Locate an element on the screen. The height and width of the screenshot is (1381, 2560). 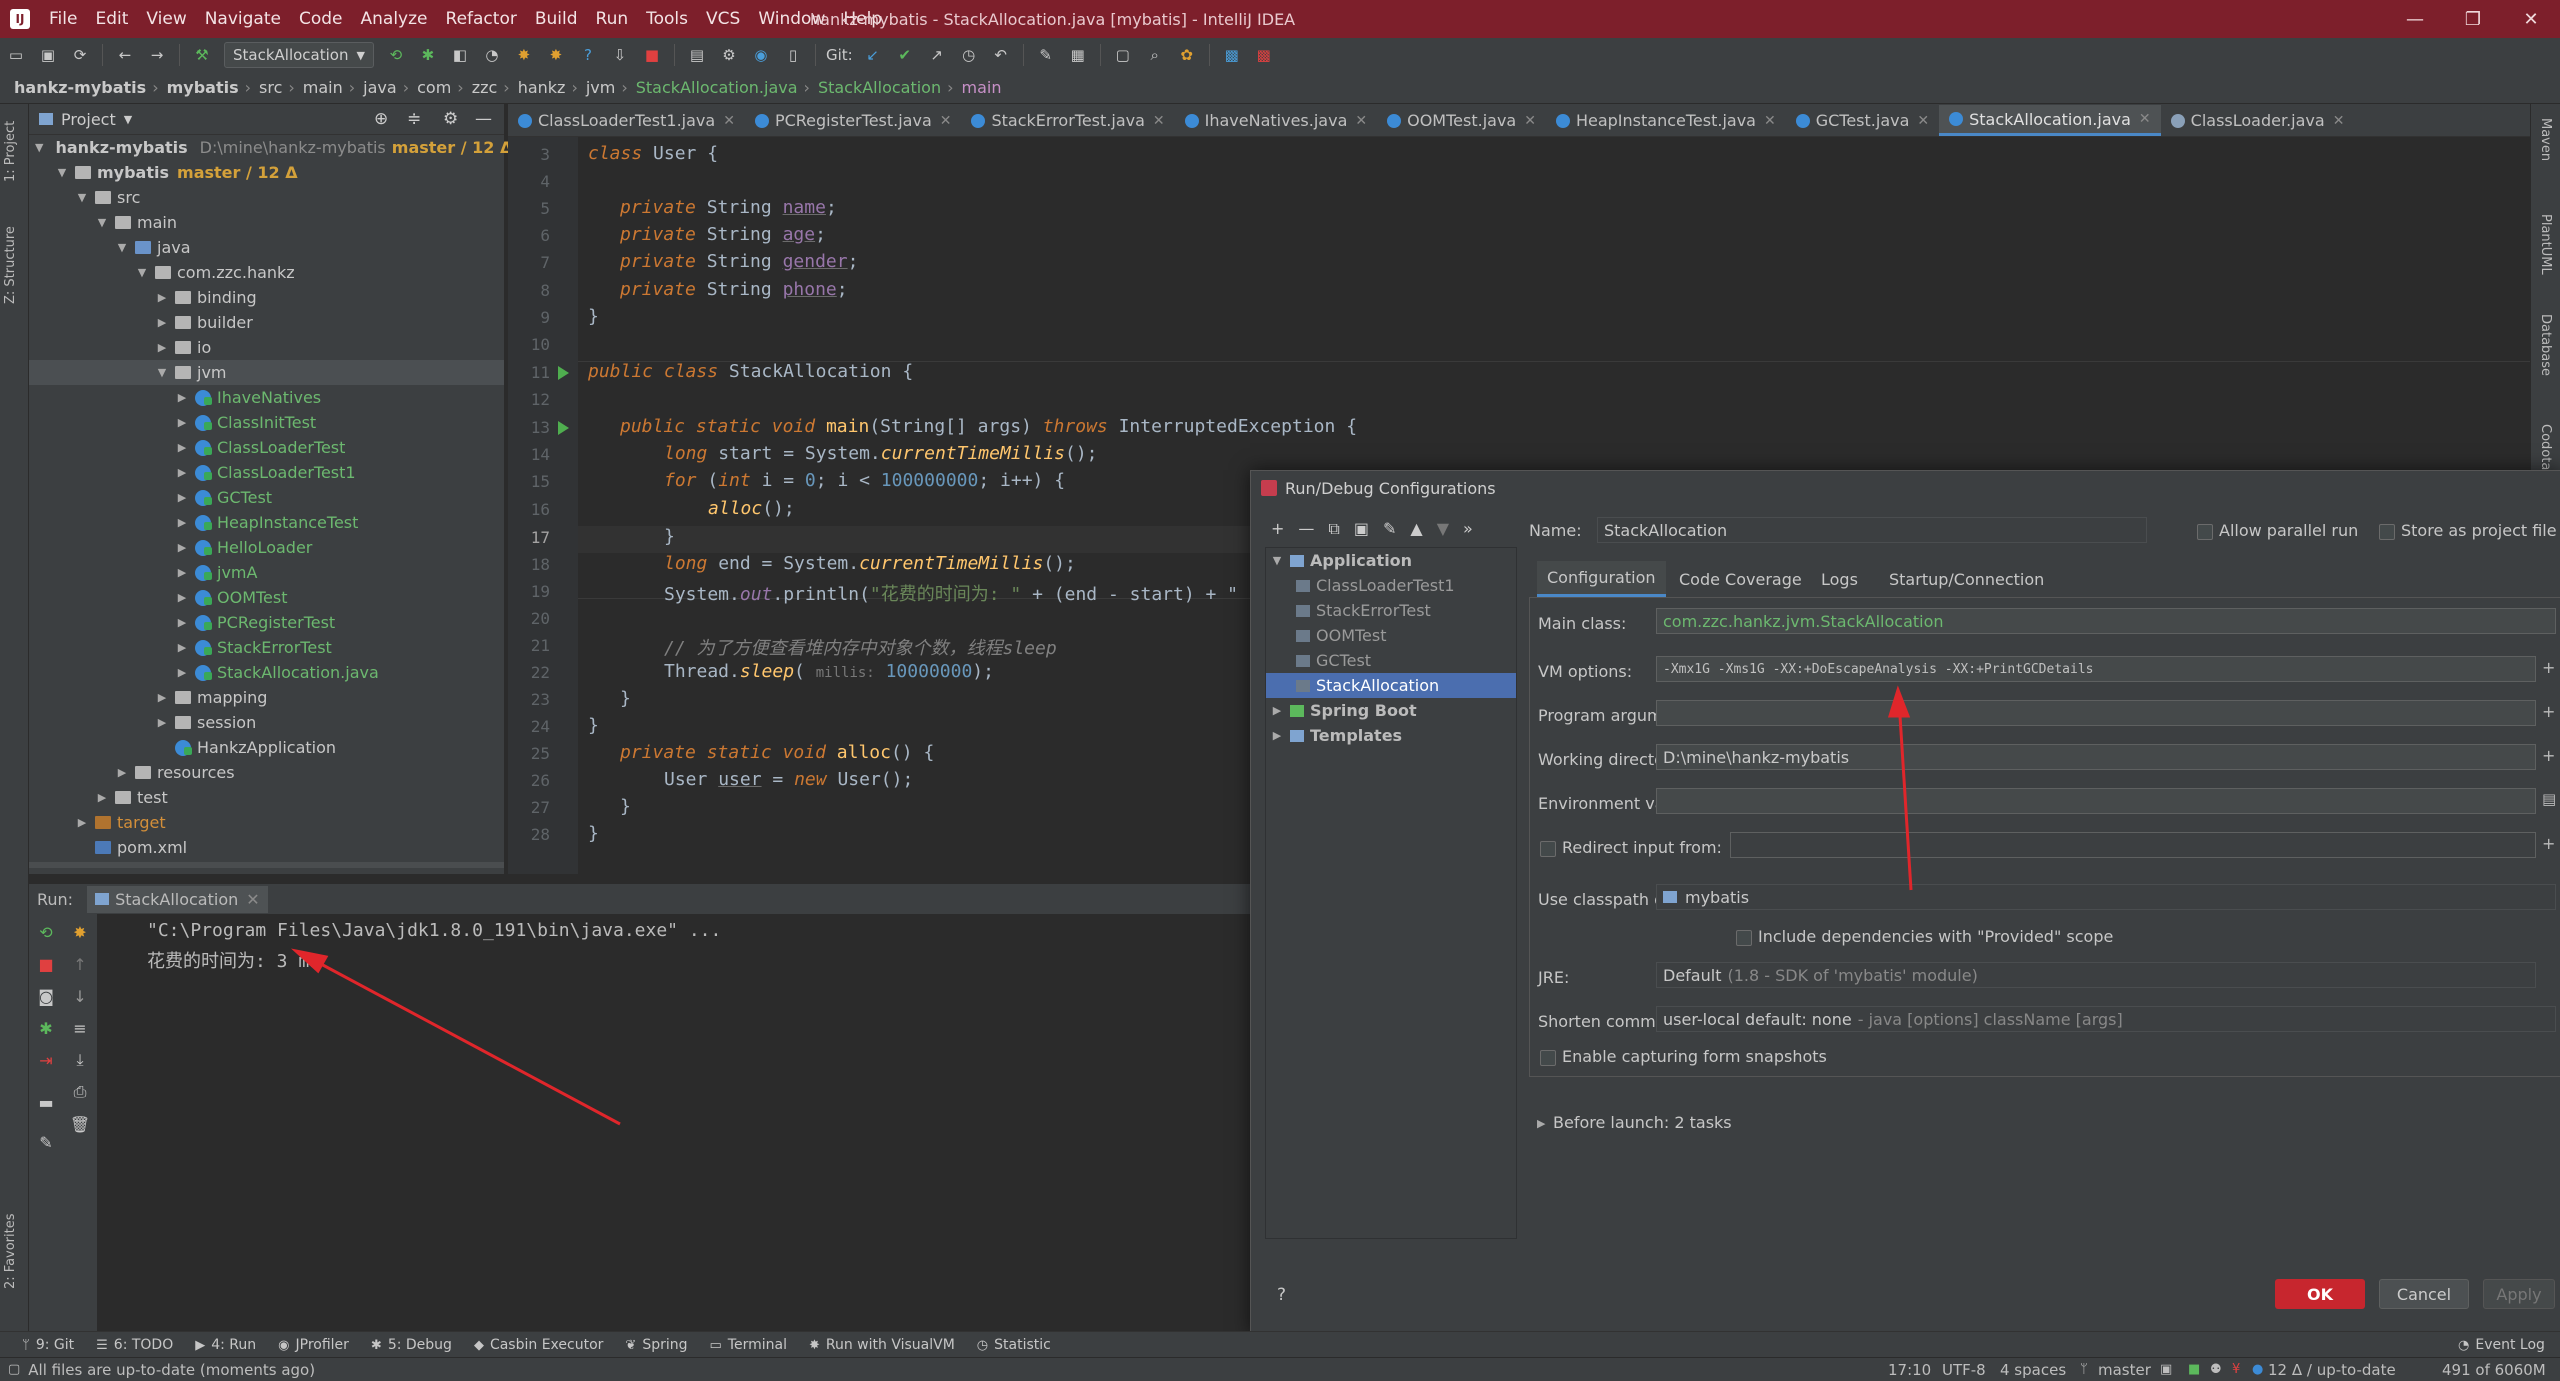
breadcrumb-item: src is located at coordinates (270, 87).